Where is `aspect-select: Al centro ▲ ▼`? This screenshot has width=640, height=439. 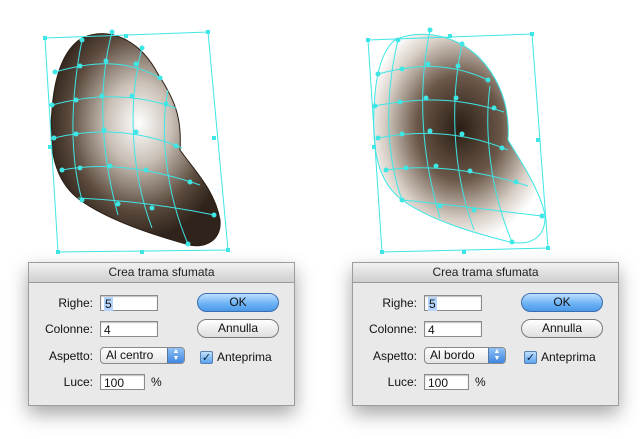 aspect-select: Al centro ▲ ▼ is located at coordinates (142, 355).